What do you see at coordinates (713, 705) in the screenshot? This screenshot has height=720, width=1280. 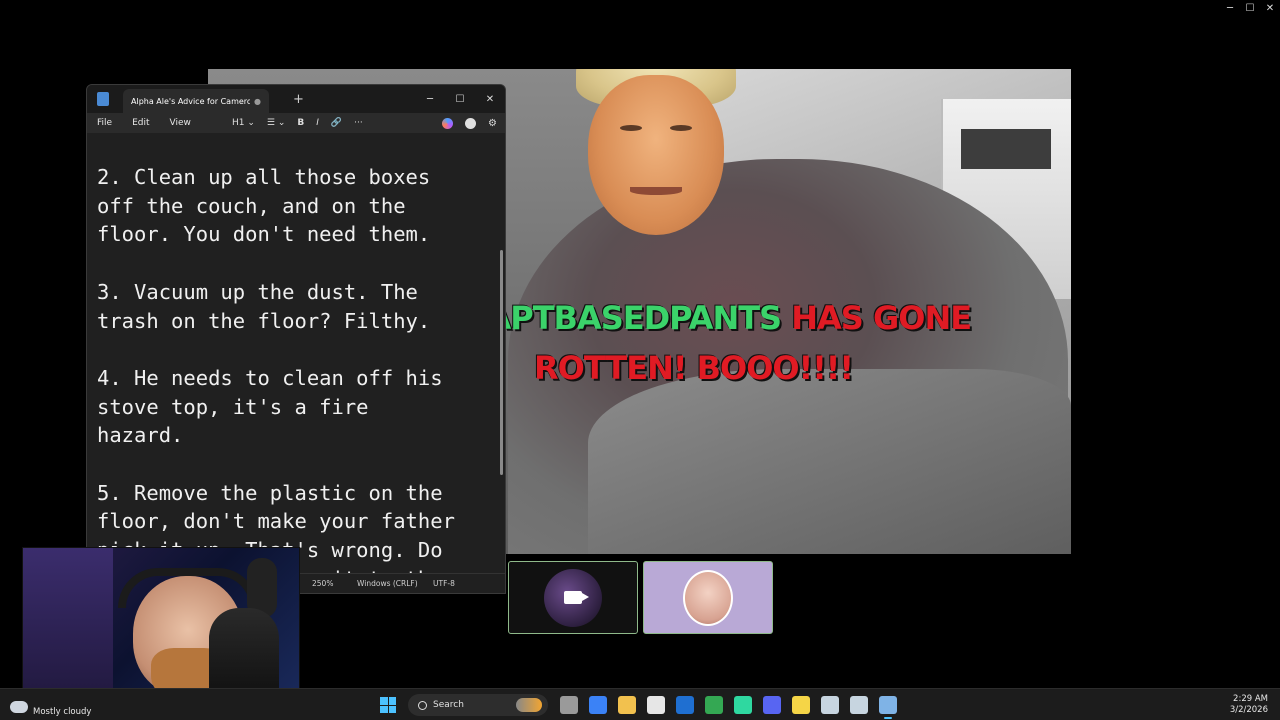 I see `chrome-icon` at bounding box center [713, 705].